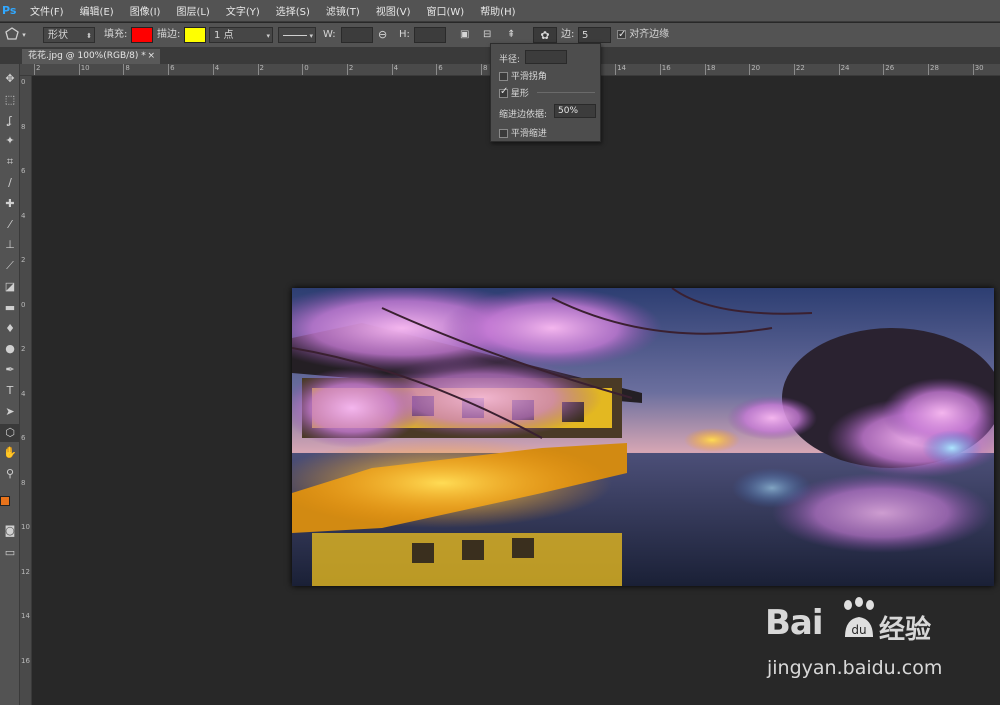 The image size is (1000, 705). I want to click on ruler-left-label: 10, so click(25, 527).